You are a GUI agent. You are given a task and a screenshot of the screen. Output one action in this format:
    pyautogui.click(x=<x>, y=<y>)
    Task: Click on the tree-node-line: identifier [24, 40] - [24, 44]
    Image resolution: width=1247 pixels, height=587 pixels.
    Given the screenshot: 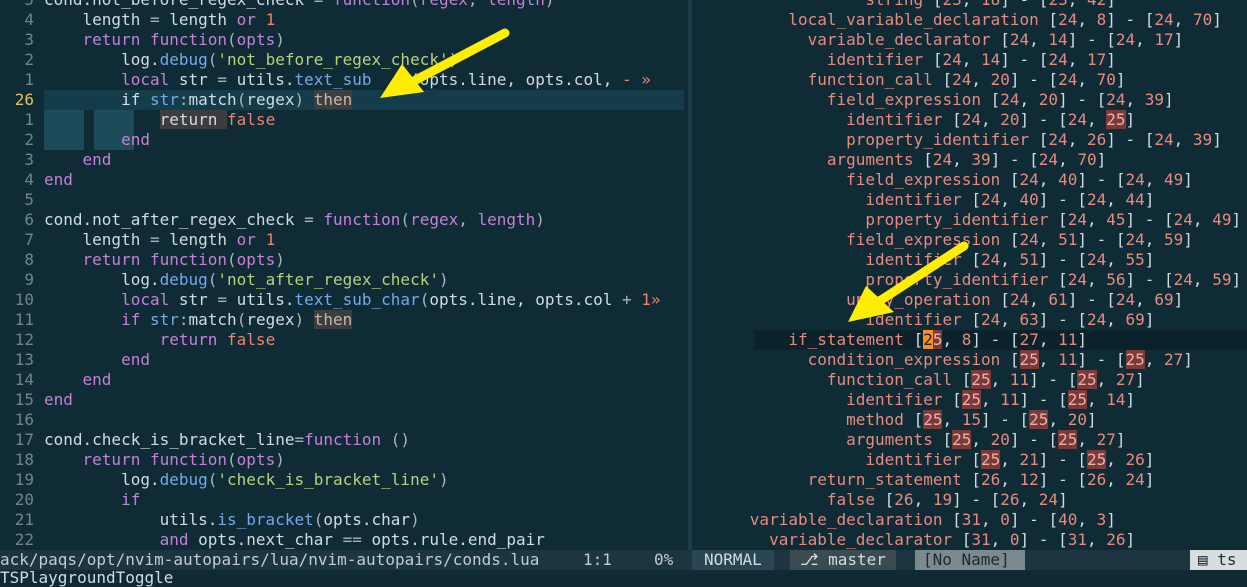 What is the action you would take?
    pyautogui.click(x=969, y=200)
    